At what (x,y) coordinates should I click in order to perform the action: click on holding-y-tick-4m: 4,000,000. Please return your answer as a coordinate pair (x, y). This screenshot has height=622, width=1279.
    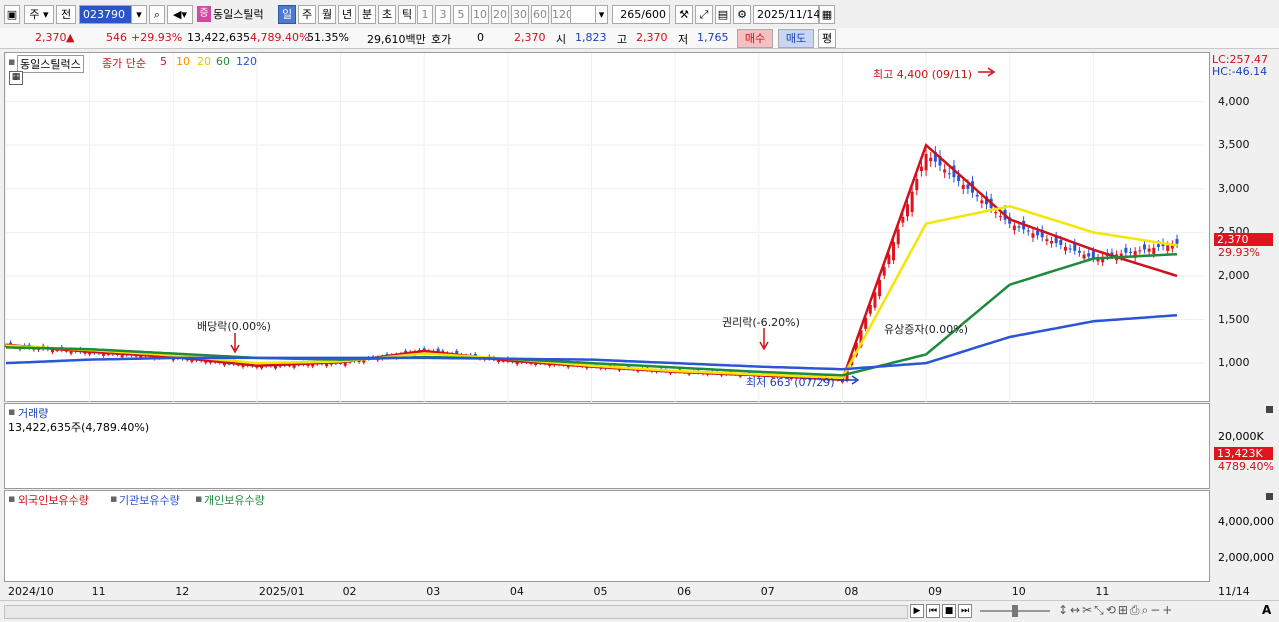
    Looking at the image, I should click on (1246, 521).